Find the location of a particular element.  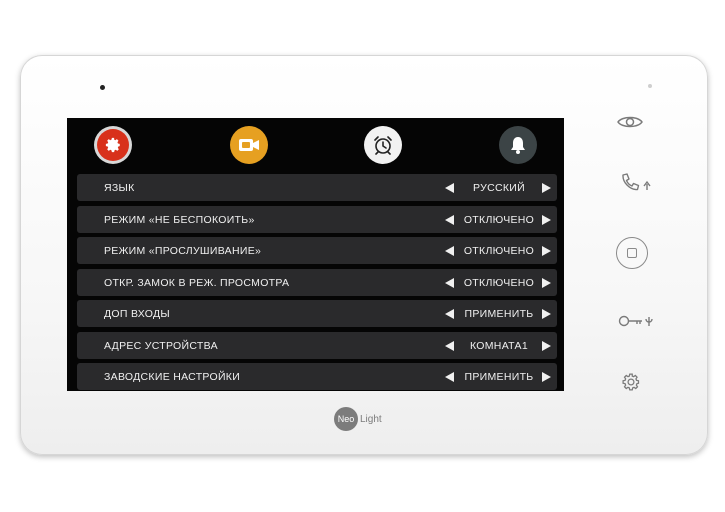

menu-row-label: ЗАВОДСКИЕ НАСТРОЙКИ is located at coordinates (172, 377).